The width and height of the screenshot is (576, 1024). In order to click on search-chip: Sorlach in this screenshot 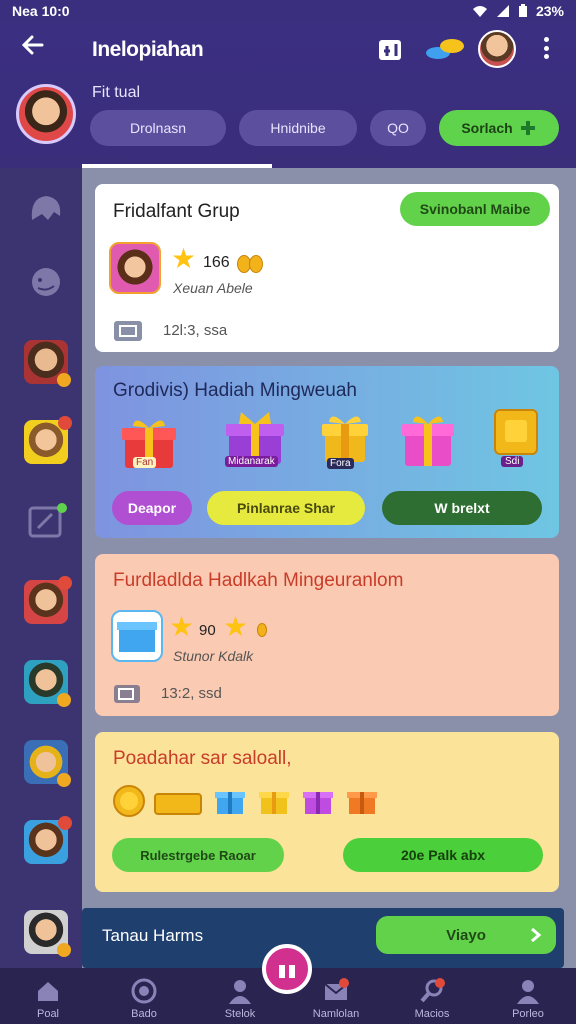, I will do `click(499, 128)`.